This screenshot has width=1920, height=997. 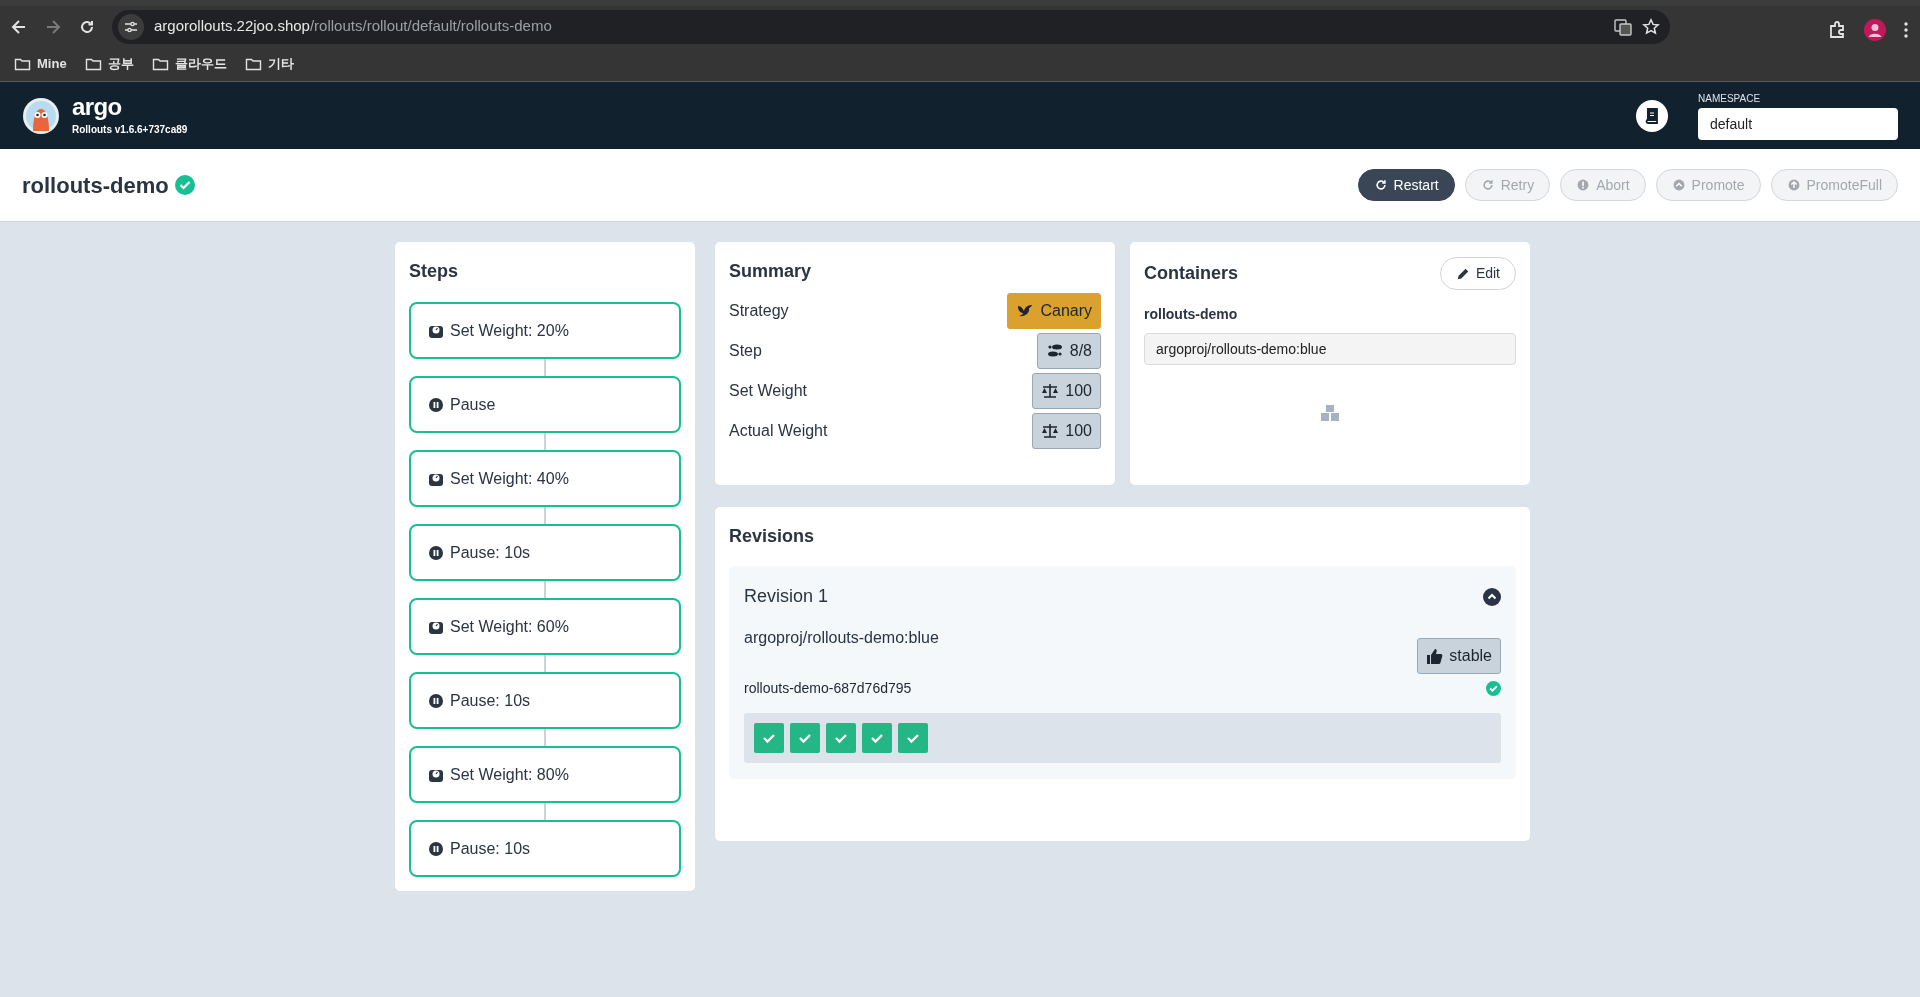 What do you see at coordinates (1730, 99) in the screenshot?
I see `namespace-label: NAMESPACE` at bounding box center [1730, 99].